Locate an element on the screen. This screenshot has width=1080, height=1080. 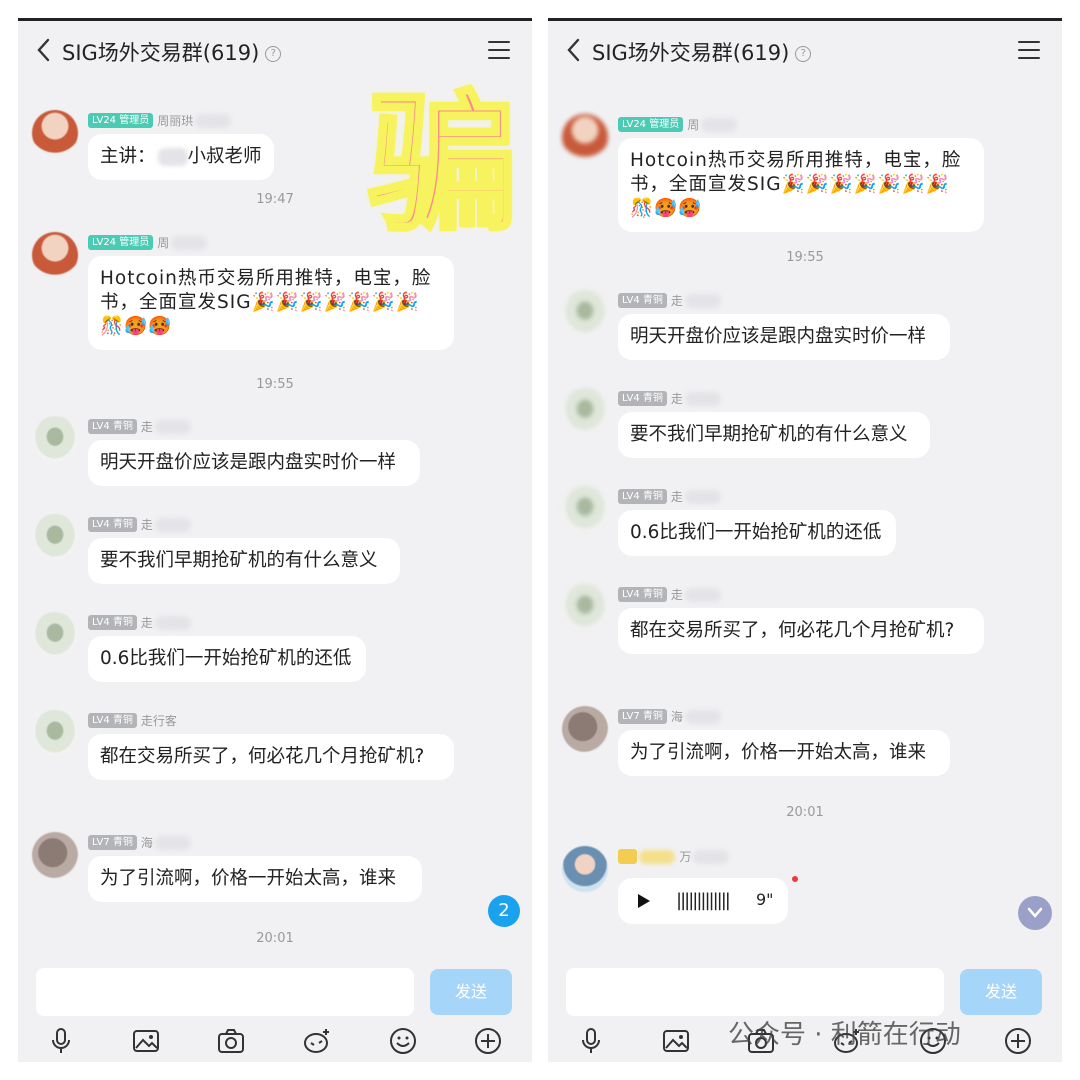
sender-name: 走 is located at coordinates (146, 623).